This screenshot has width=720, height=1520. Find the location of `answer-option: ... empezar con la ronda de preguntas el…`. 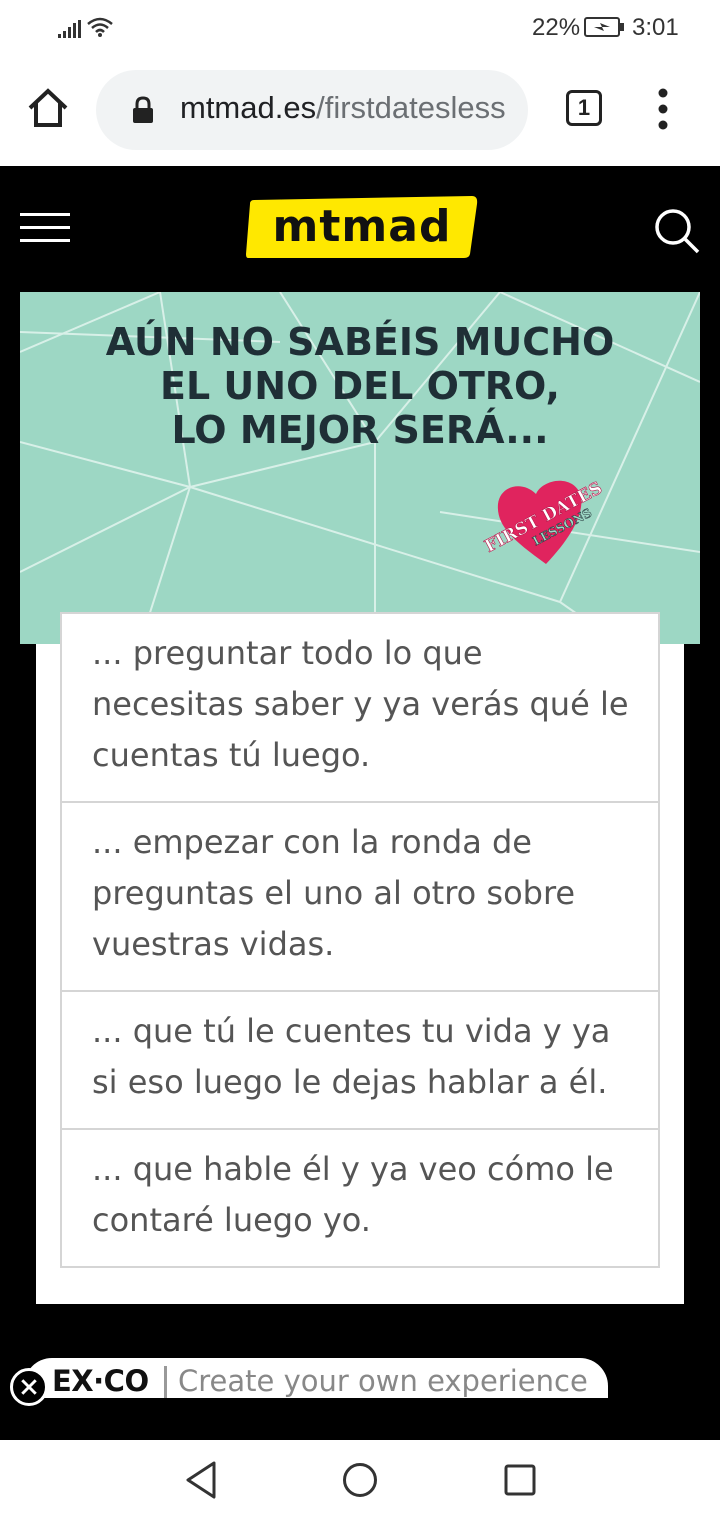

answer-option: ... empezar con la ronda de preguntas el… is located at coordinates (360, 896).